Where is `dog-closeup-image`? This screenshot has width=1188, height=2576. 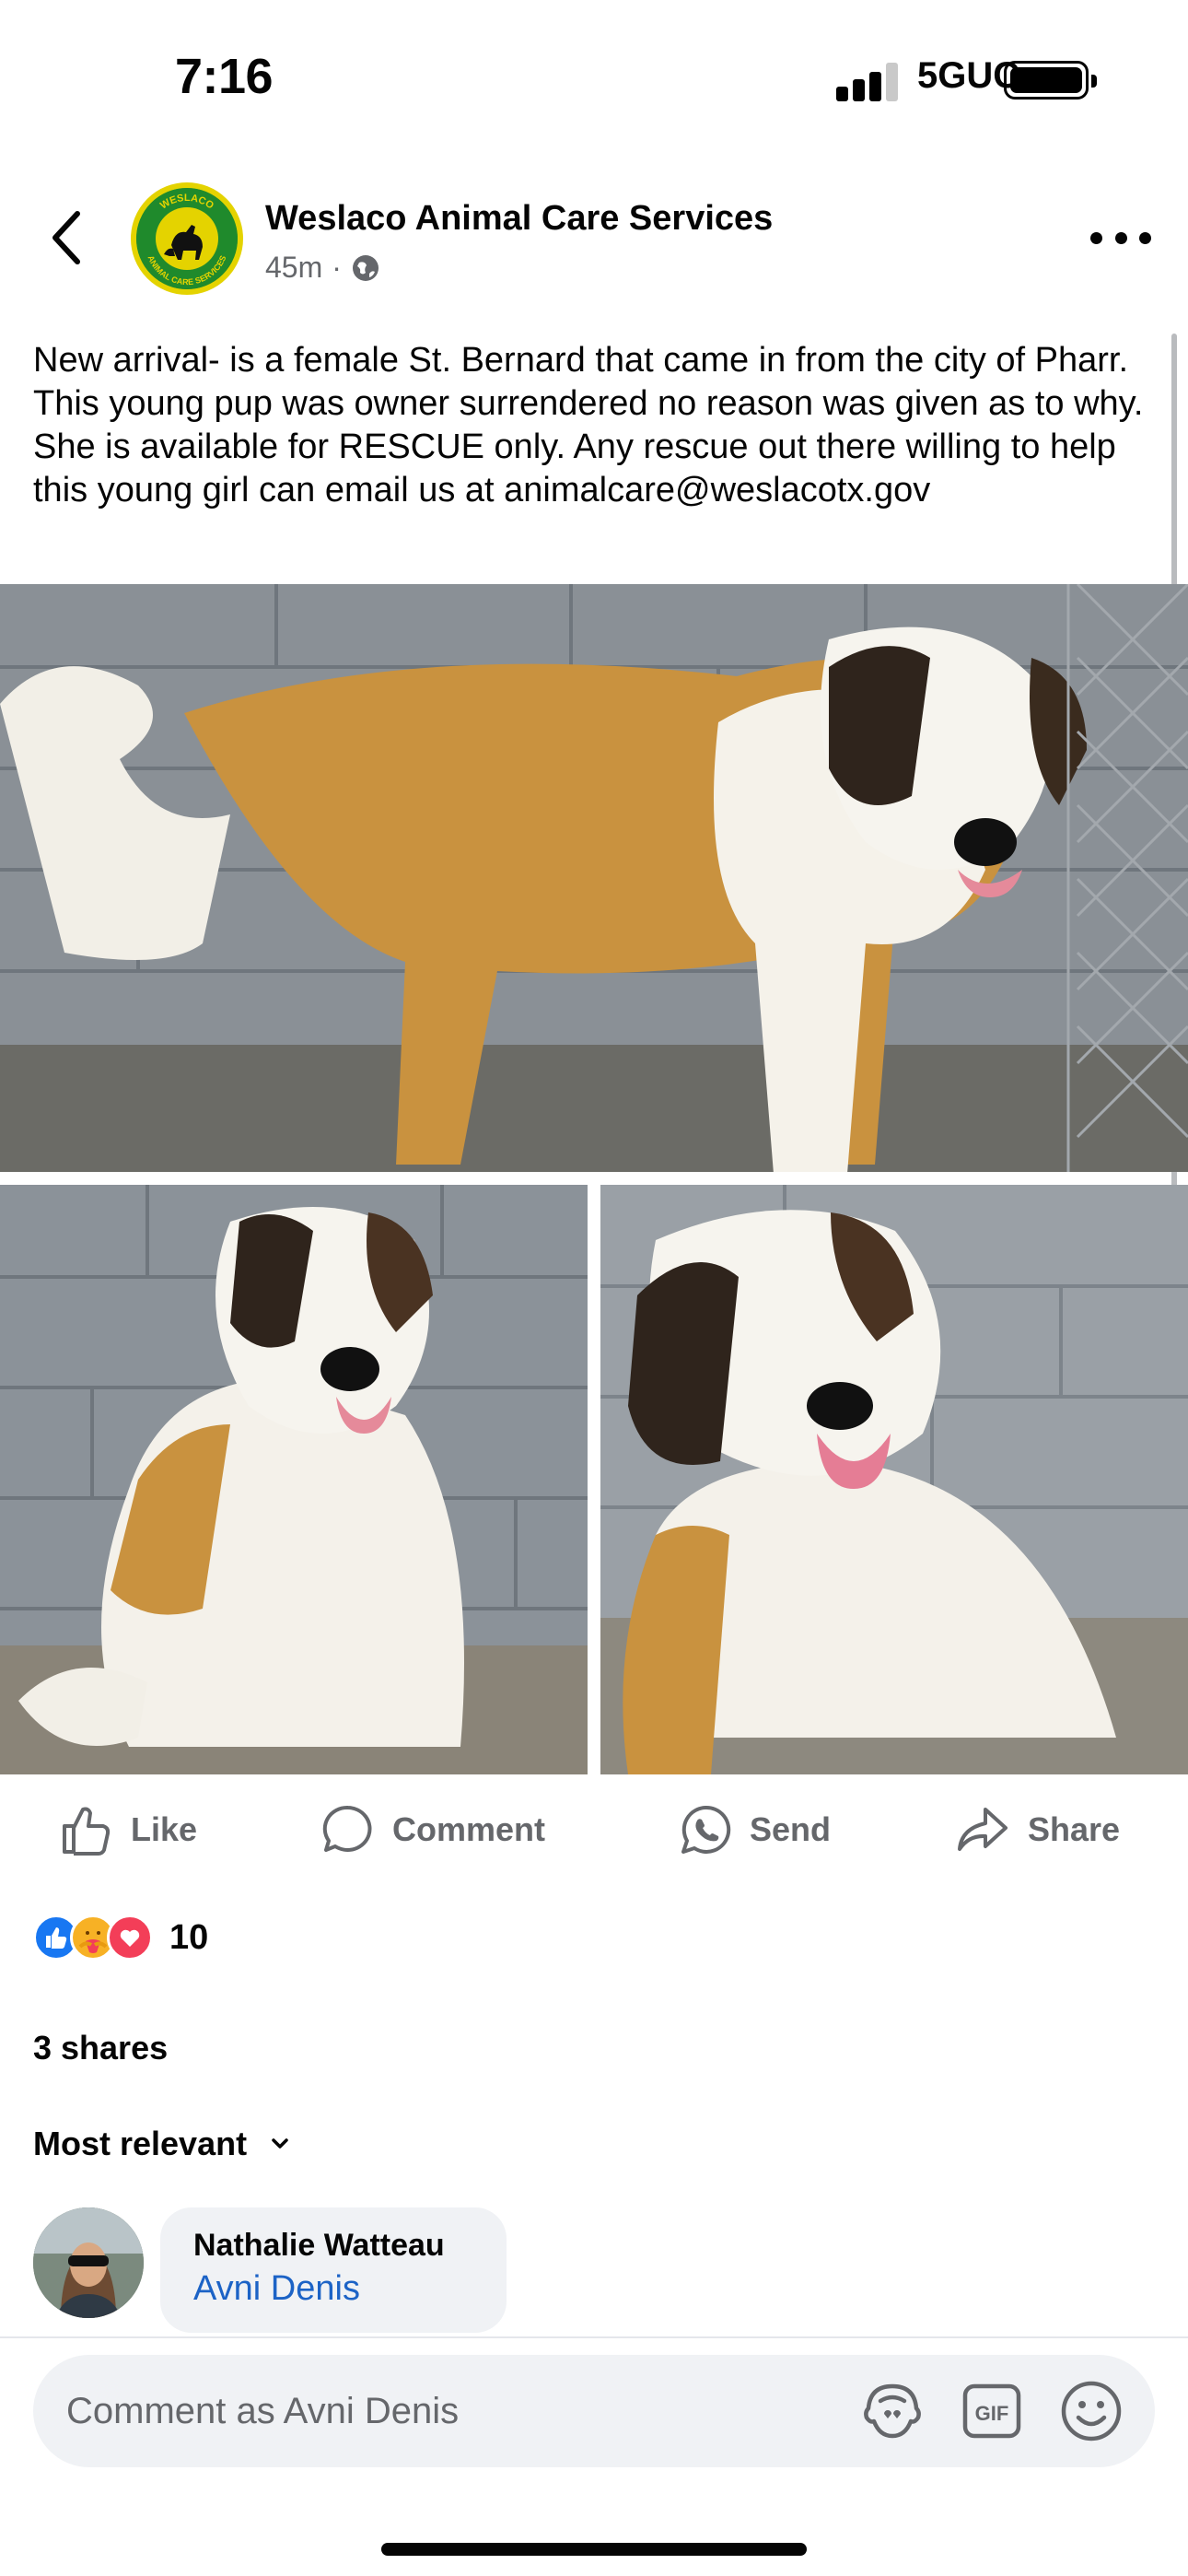
dog-closeup-image is located at coordinates (894, 1479).